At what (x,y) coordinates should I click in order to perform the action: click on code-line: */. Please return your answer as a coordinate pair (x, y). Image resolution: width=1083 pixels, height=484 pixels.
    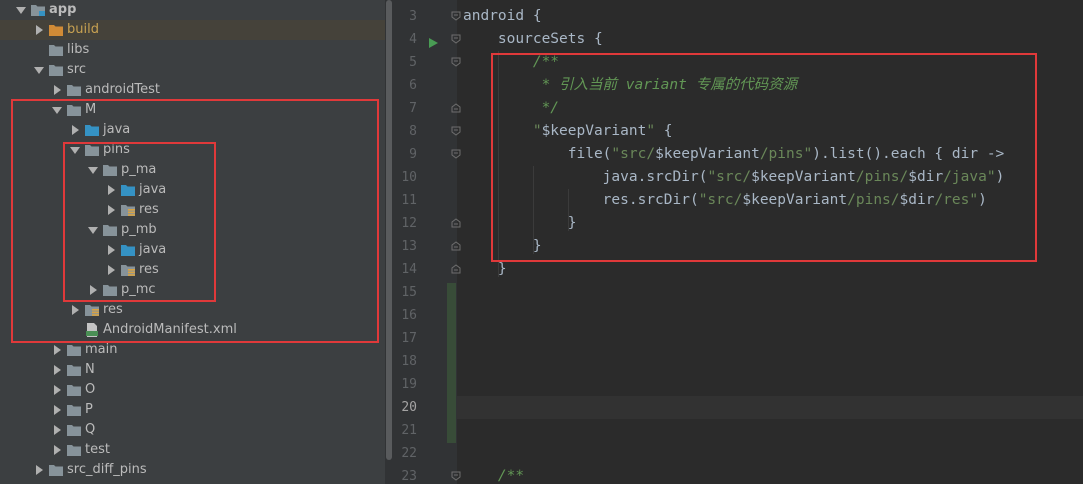
    Looking at the image, I should click on (511, 108).